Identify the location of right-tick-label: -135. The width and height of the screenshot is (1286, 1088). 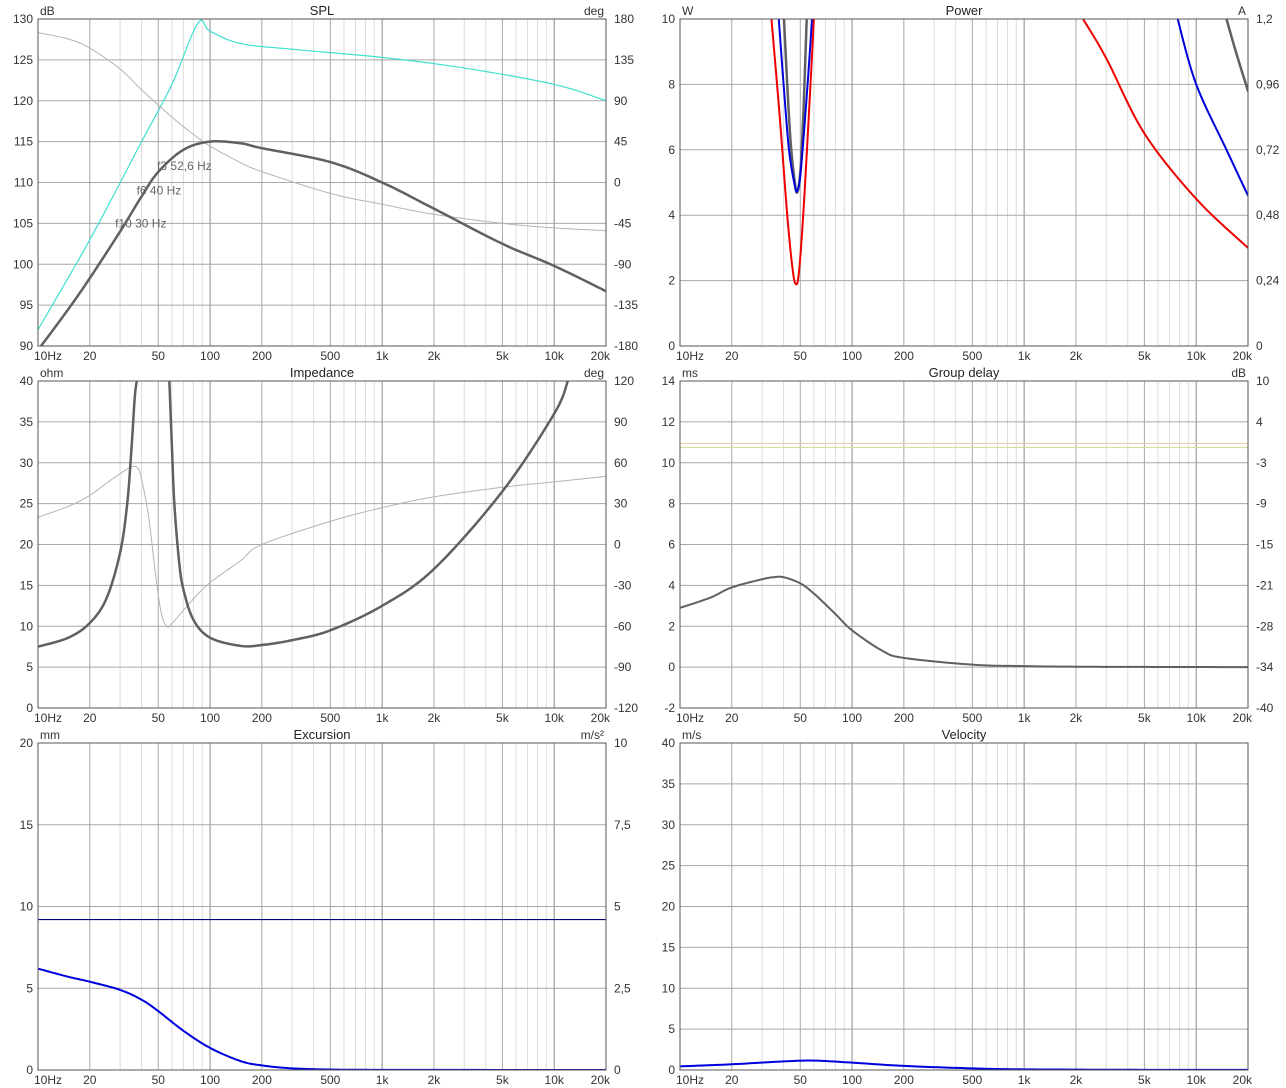
(626, 305).